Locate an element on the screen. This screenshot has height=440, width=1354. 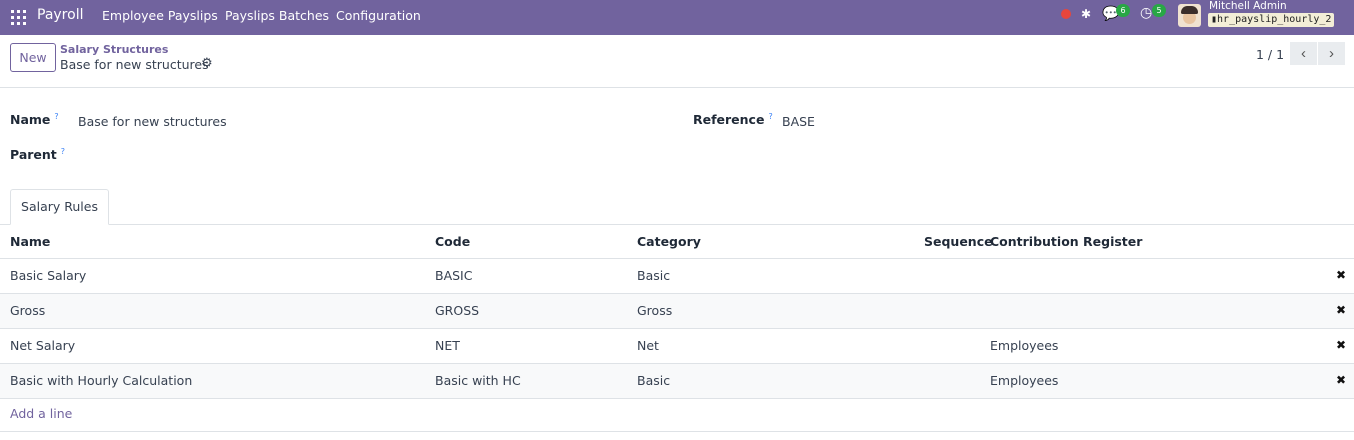
recording-dot-icon is located at coordinates (1066, 14).